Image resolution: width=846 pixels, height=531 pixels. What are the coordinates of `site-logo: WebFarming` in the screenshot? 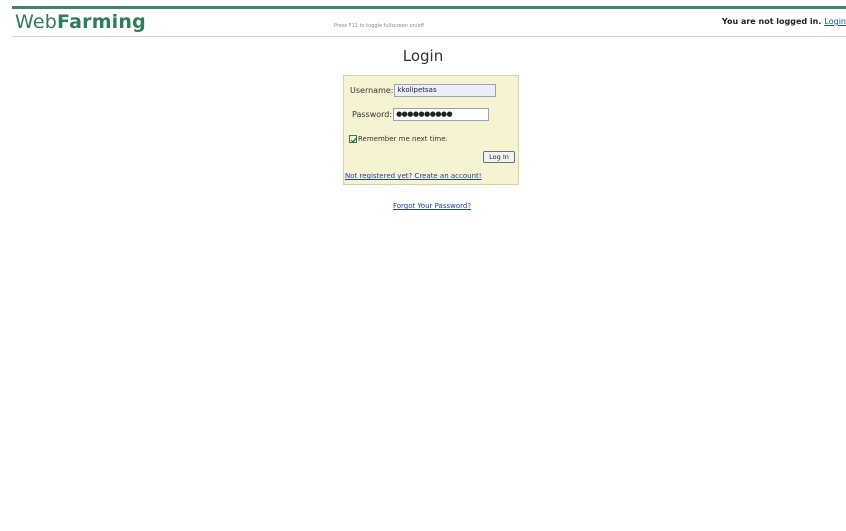 It's located at (80, 22).